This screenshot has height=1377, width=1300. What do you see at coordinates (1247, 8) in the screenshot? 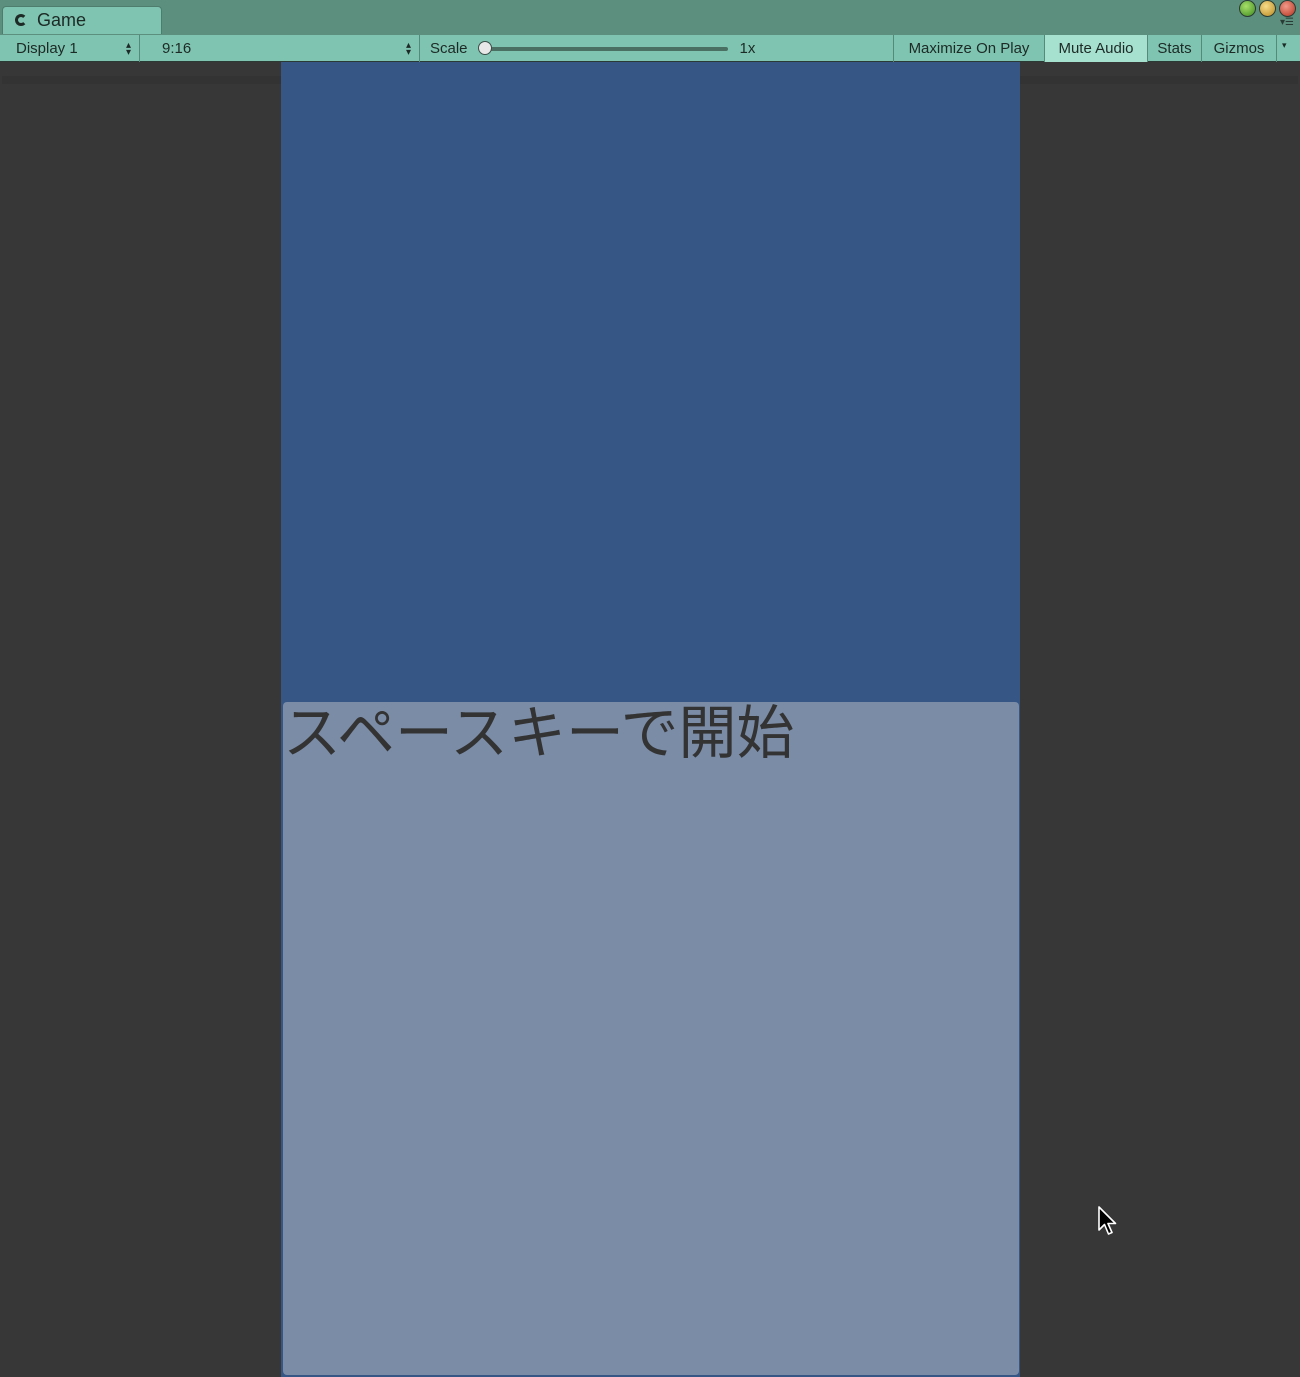
I see `zoom-window-icon` at bounding box center [1247, 8].